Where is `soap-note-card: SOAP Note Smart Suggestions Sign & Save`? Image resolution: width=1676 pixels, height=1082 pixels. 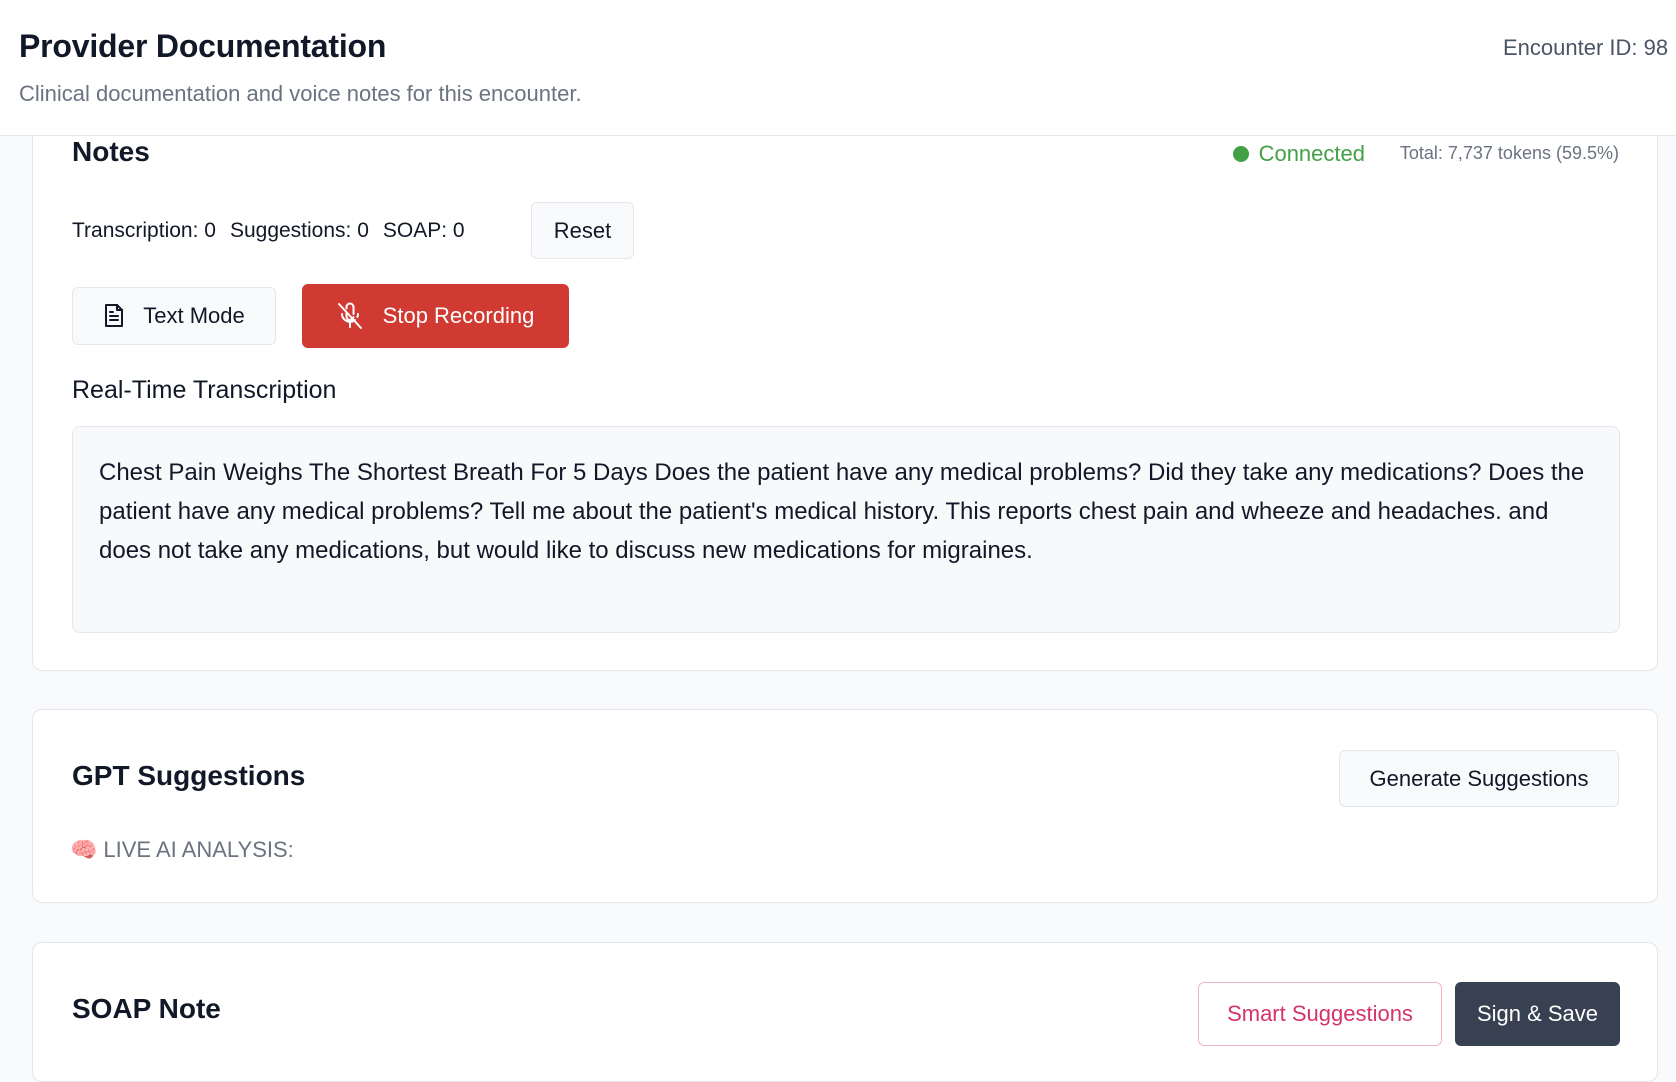
soap-note-card: SOAP Note Smart Suggestions Sign & Save is located at coordinates (845, 1012).